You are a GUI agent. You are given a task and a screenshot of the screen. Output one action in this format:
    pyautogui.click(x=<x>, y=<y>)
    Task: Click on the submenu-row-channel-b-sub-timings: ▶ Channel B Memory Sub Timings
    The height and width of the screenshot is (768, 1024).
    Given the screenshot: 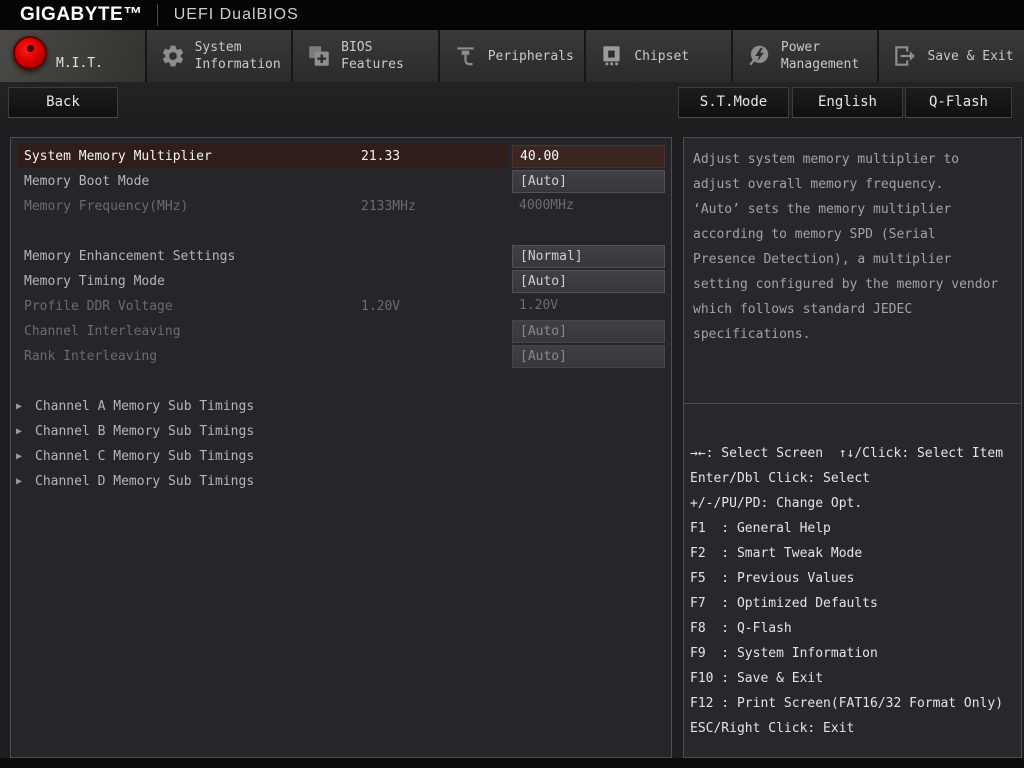 What is the action you would take?
    pyautogui.click(x=341, y=431)
    